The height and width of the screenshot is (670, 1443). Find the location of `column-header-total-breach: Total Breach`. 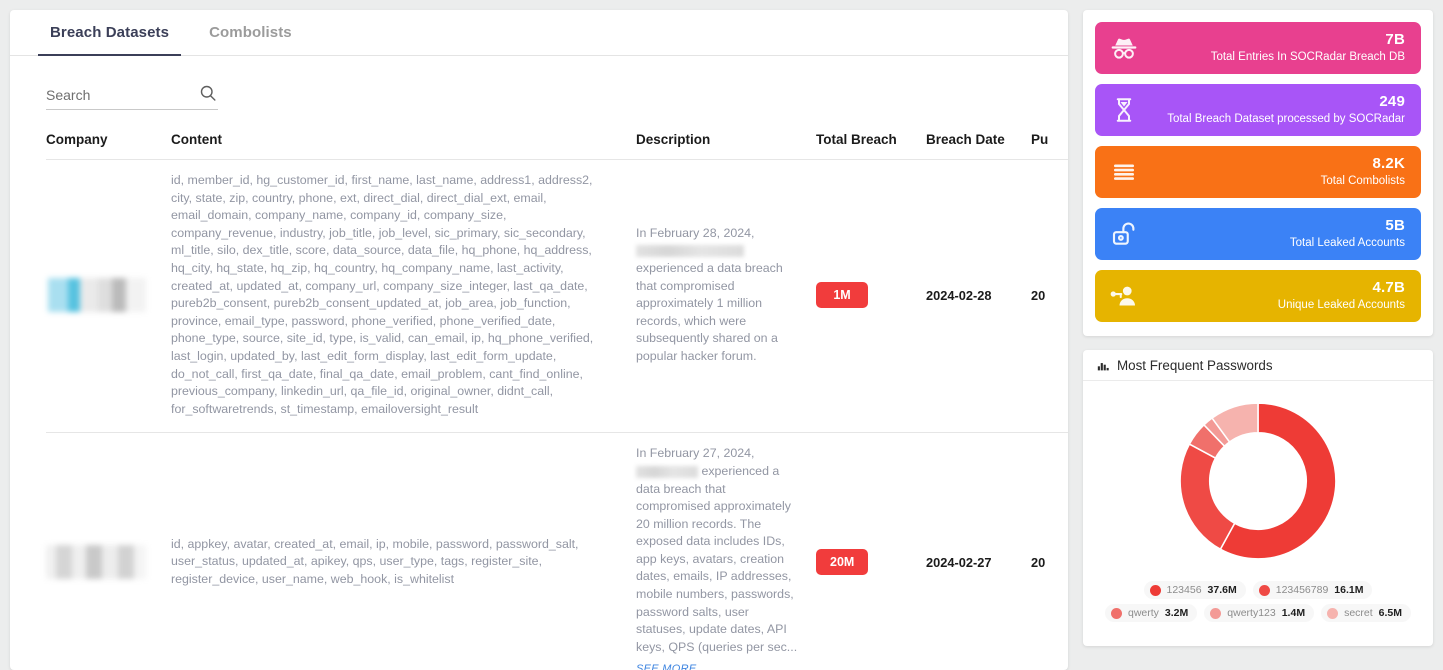

column-header-total-breach: Total Breach is located at coordinates (856, 139).